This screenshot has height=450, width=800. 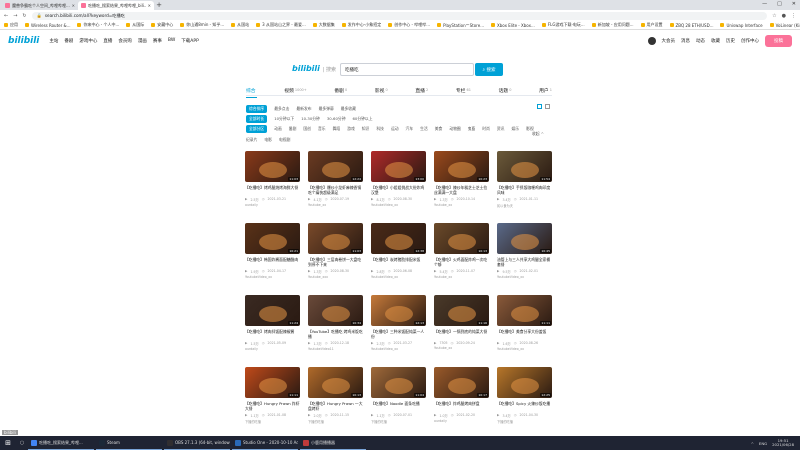 What do you see at coordinates (307, 129) in the screenshot?
I see `filter-option: 国创` at bounding box center [307, 129].